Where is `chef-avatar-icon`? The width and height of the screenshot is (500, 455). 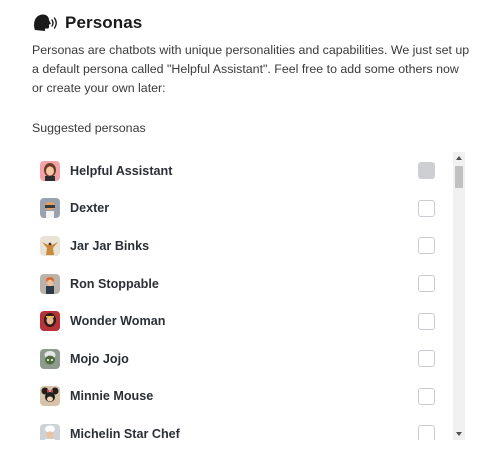 chef-avatar-icon is located at coordinates (50, 431).